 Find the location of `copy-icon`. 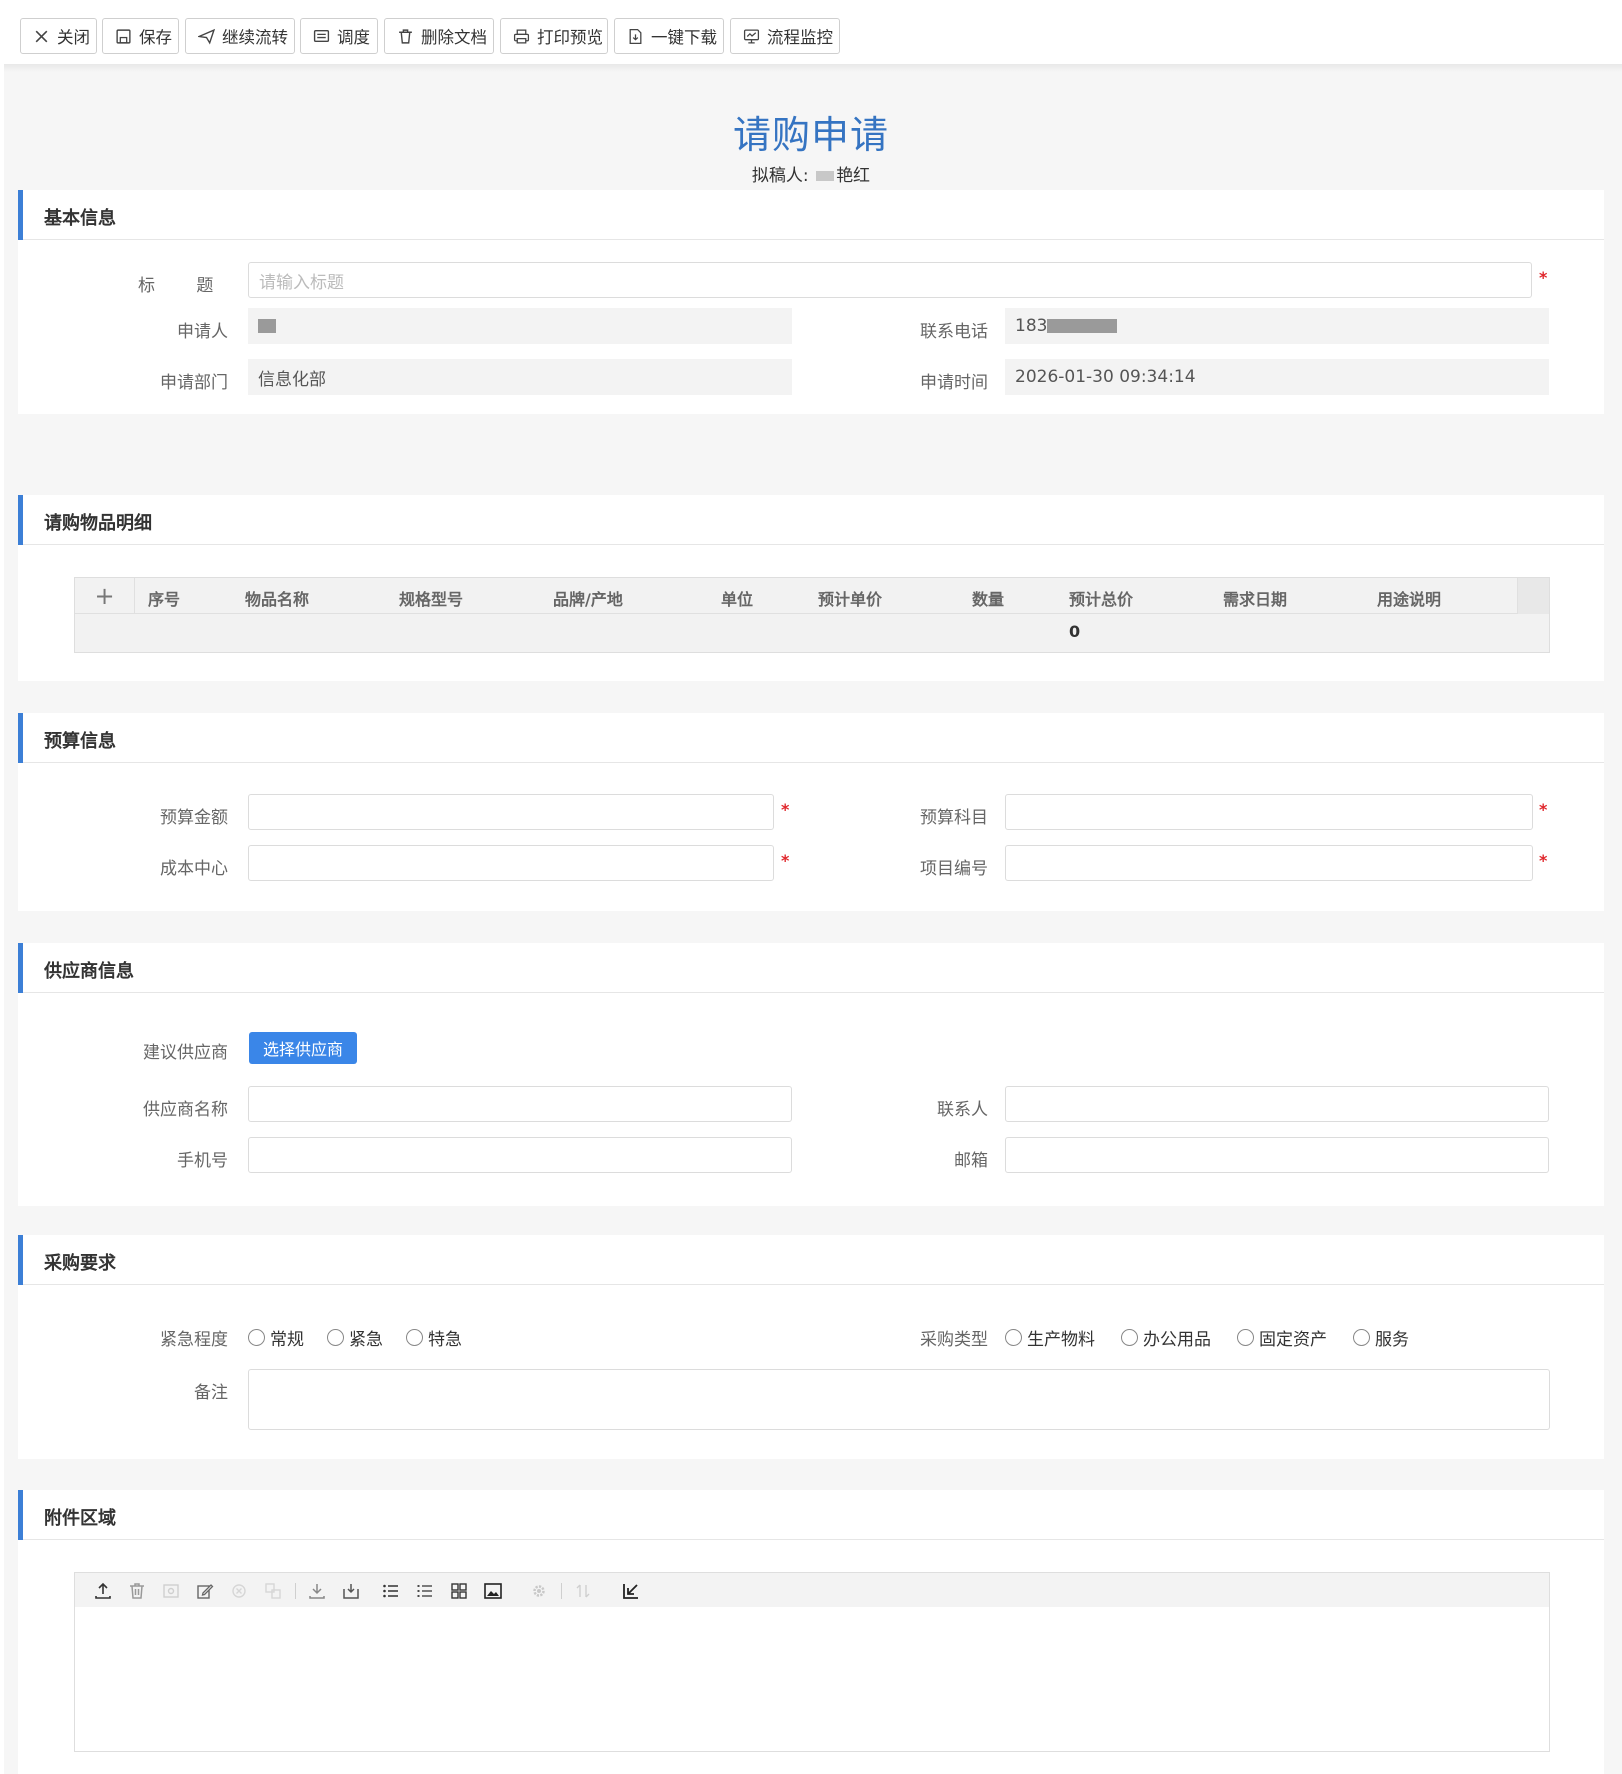

copy-icon is located at coordinates (273, 1591).